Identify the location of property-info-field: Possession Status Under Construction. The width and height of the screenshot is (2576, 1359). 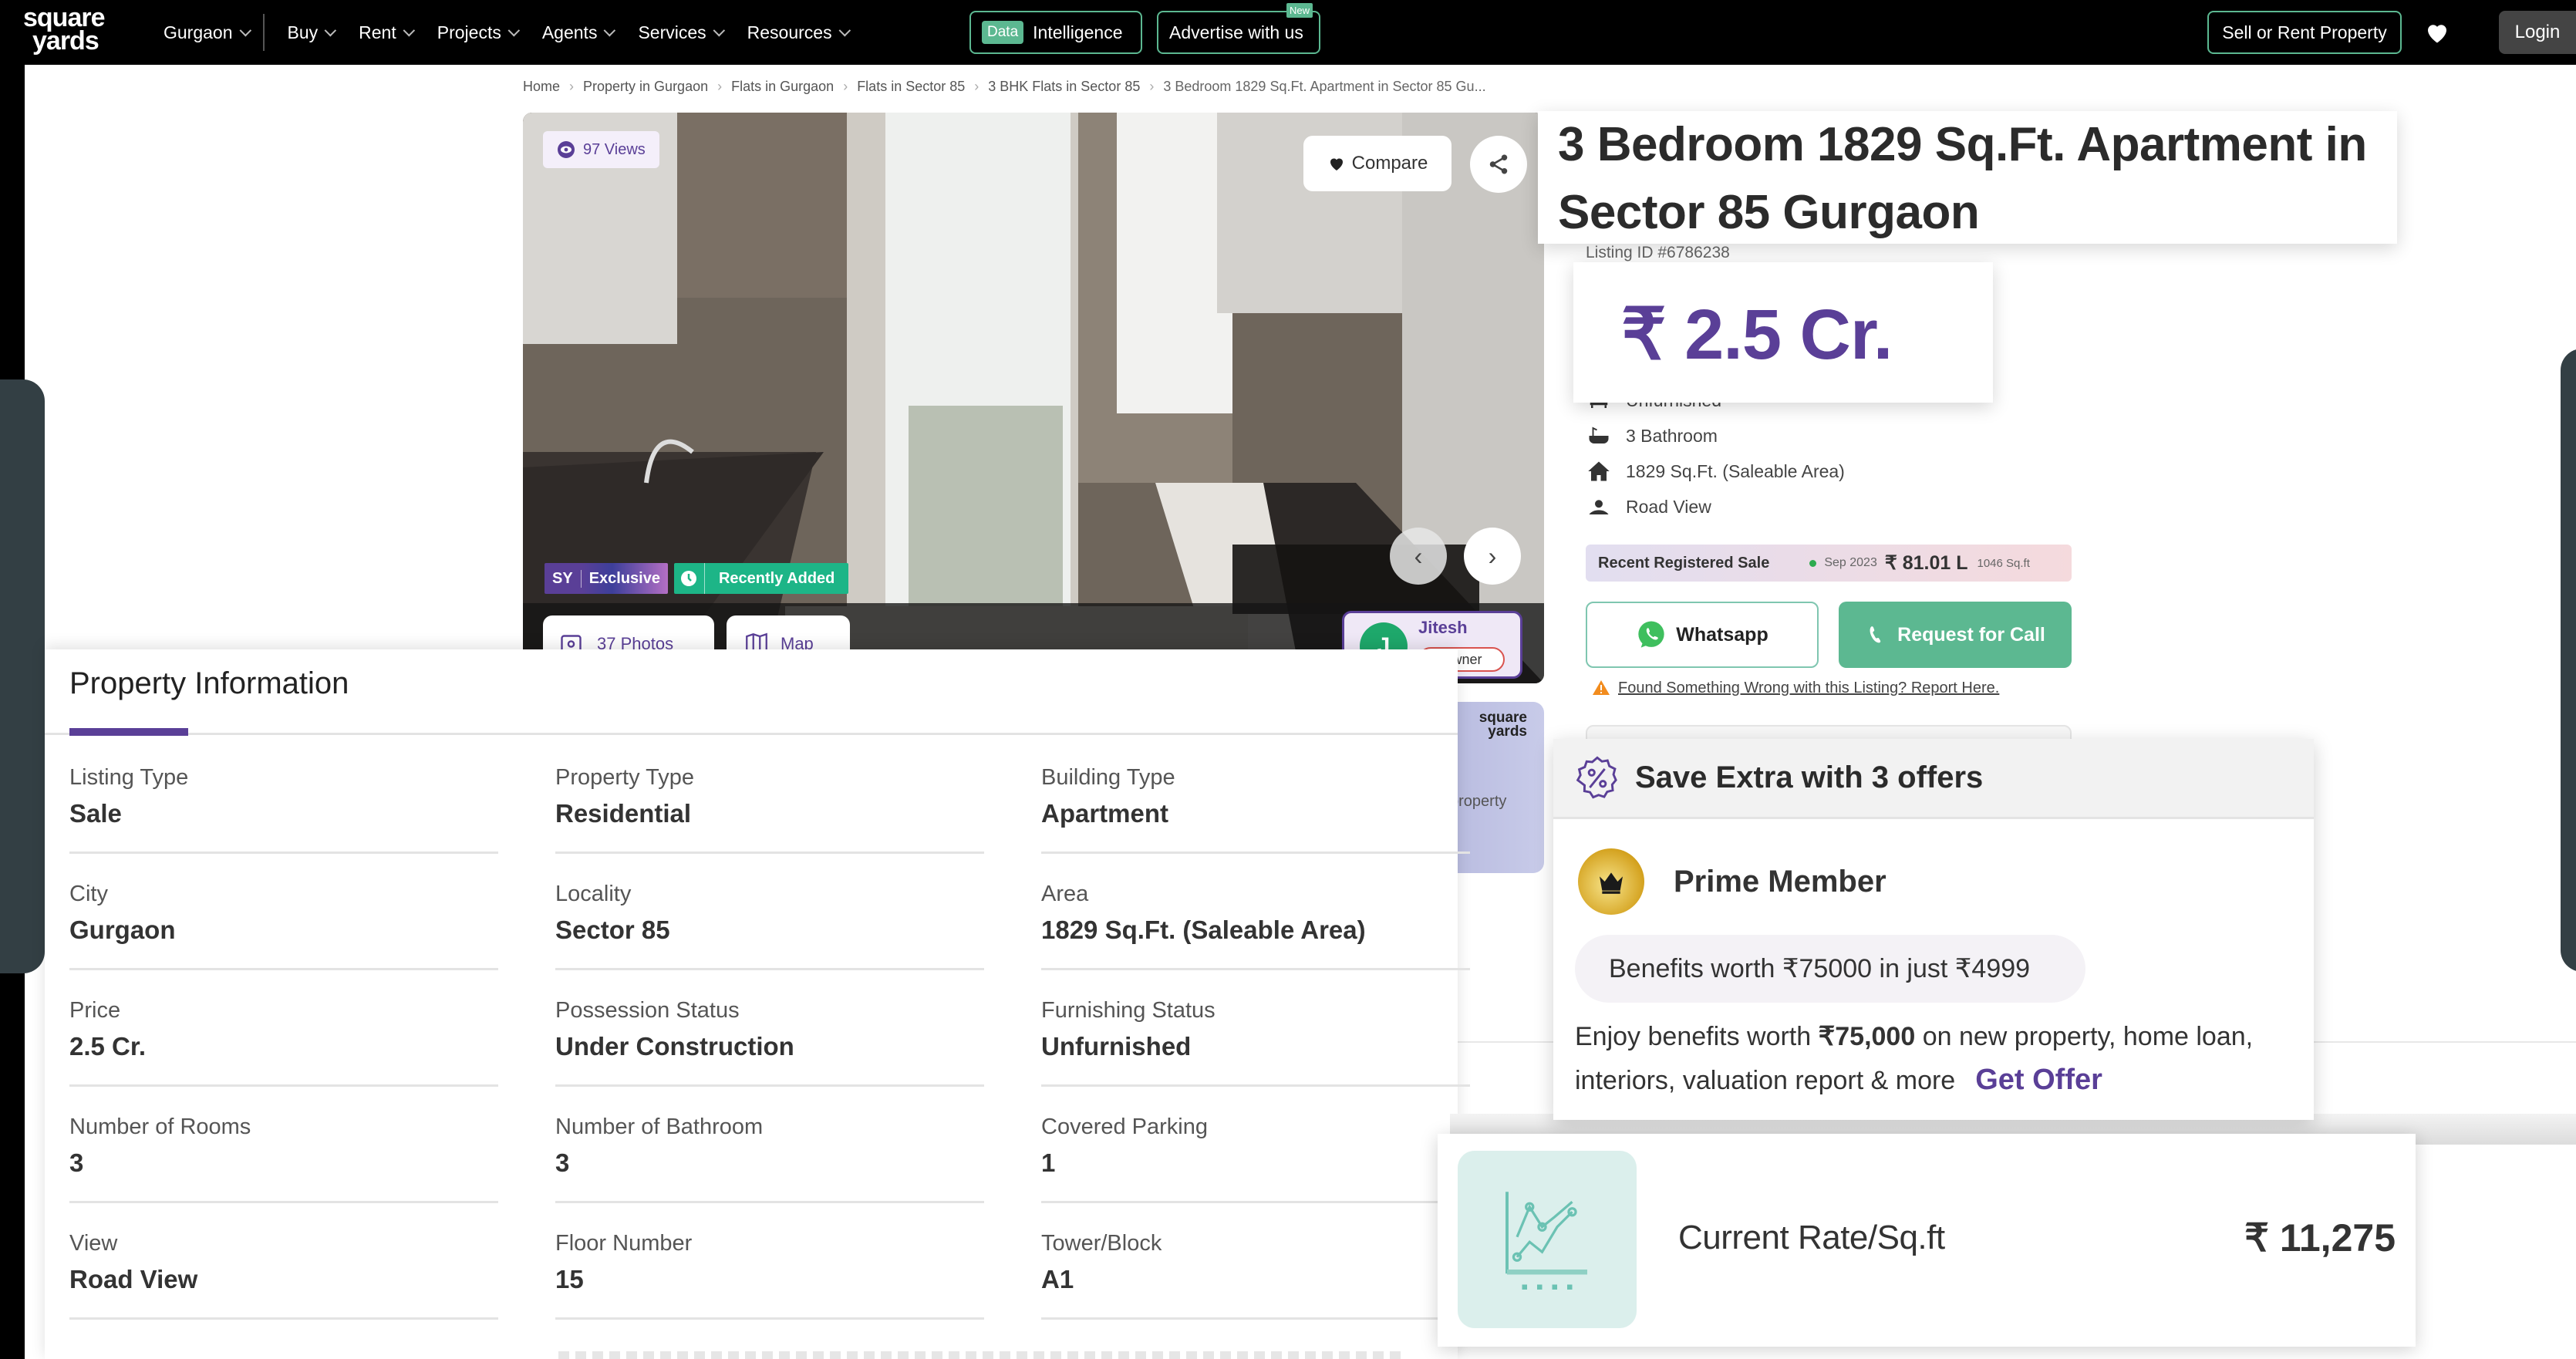
(769, 1056).